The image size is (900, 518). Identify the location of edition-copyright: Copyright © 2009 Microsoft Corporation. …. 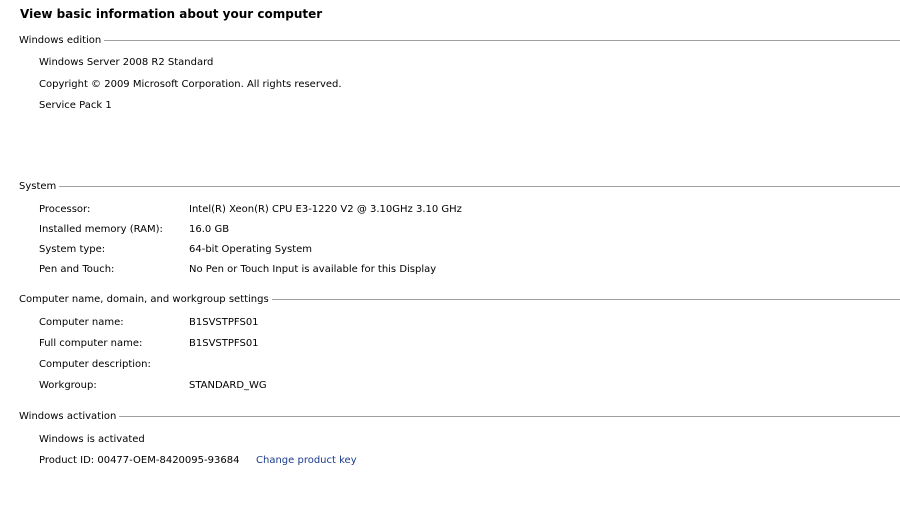
(190, 84).